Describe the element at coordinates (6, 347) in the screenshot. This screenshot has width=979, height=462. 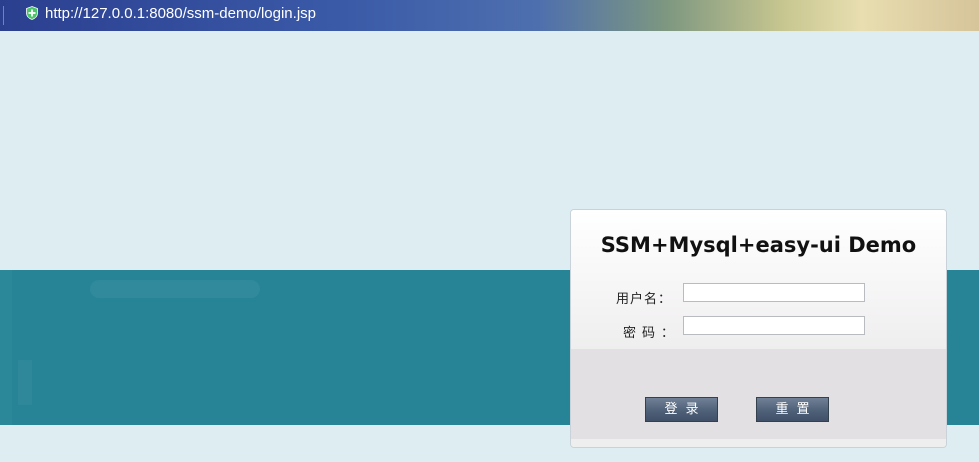
I see `banner-band-edge` at that location.